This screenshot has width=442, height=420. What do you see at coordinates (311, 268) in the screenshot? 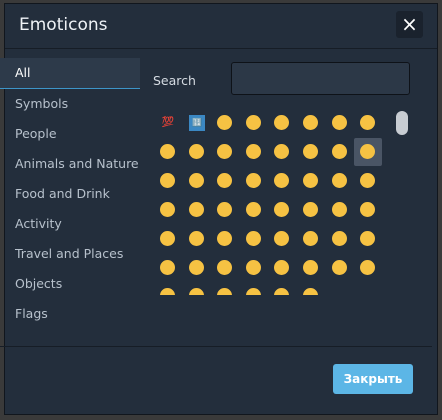
I see `hand-over-mouth-icon` at bounding box center [311, 268].